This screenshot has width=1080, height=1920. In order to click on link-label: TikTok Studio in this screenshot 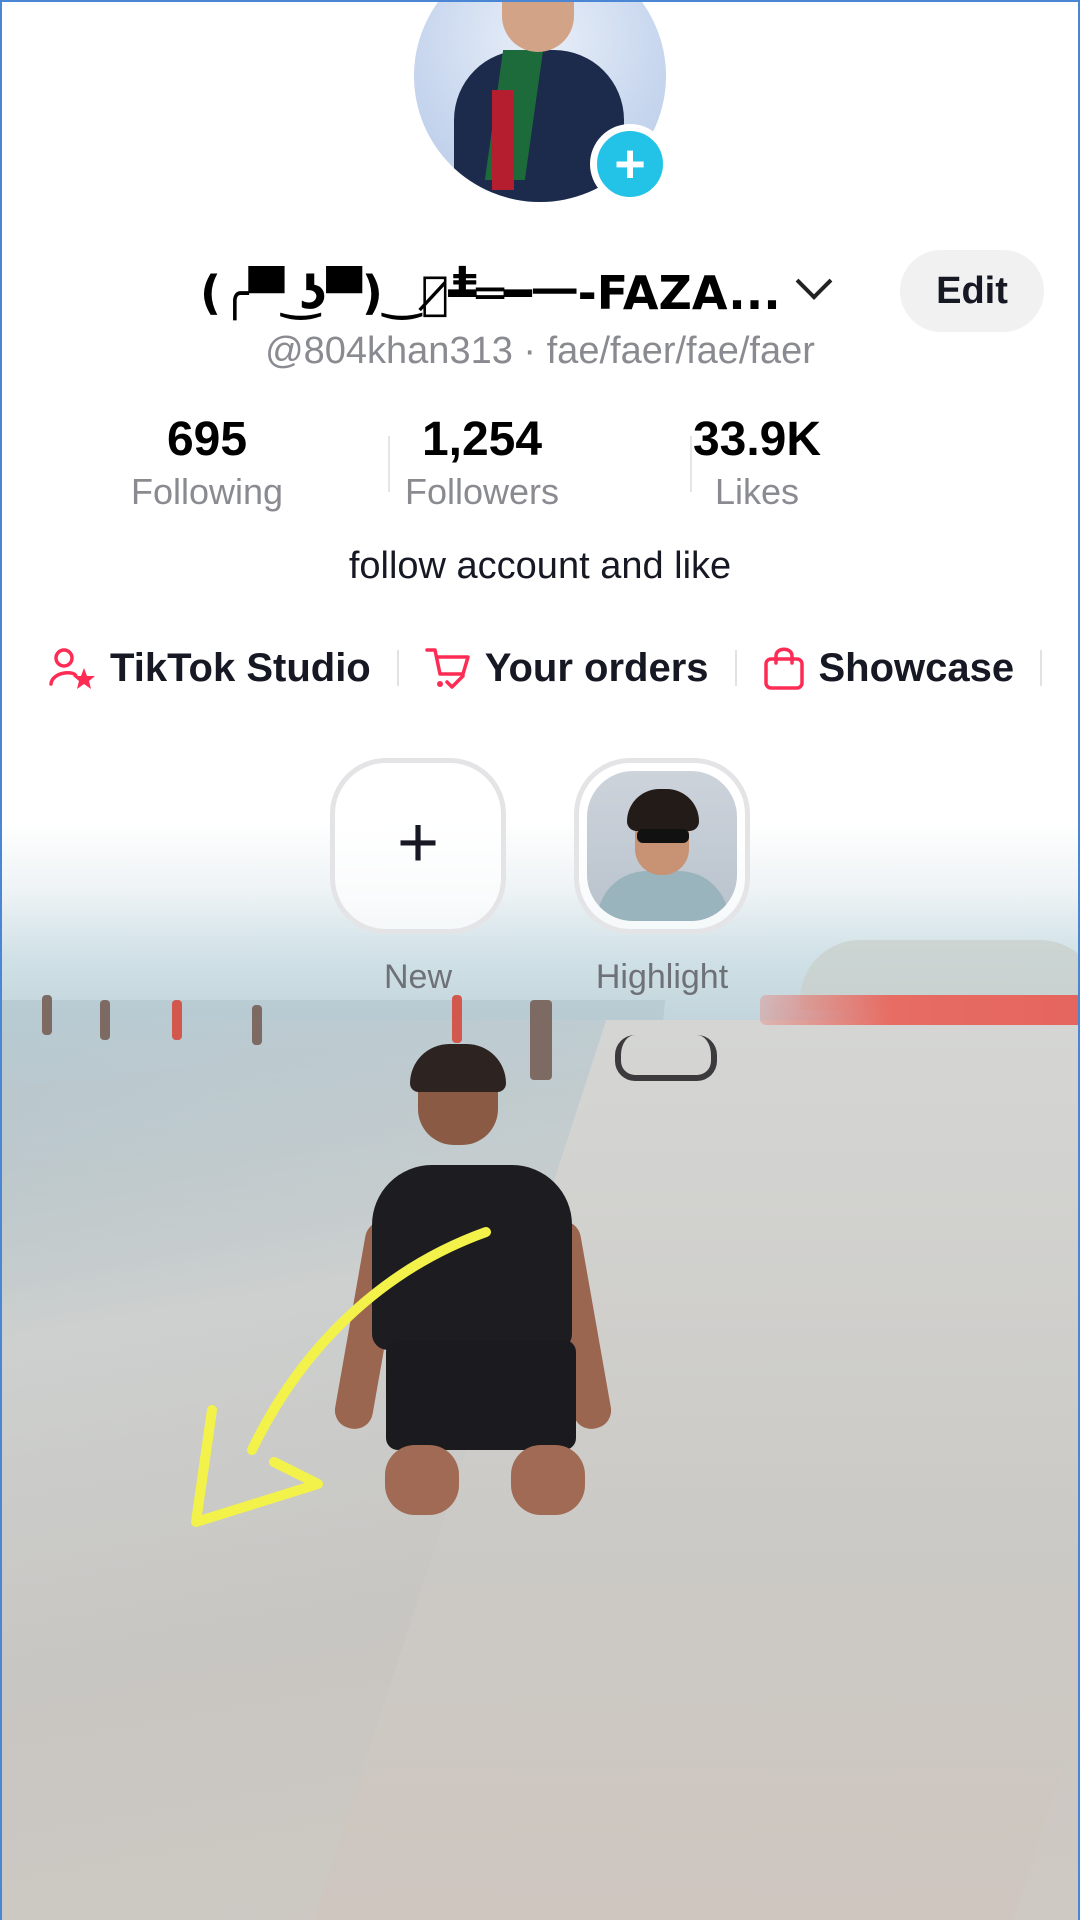, I will do `click(240, 667)`.